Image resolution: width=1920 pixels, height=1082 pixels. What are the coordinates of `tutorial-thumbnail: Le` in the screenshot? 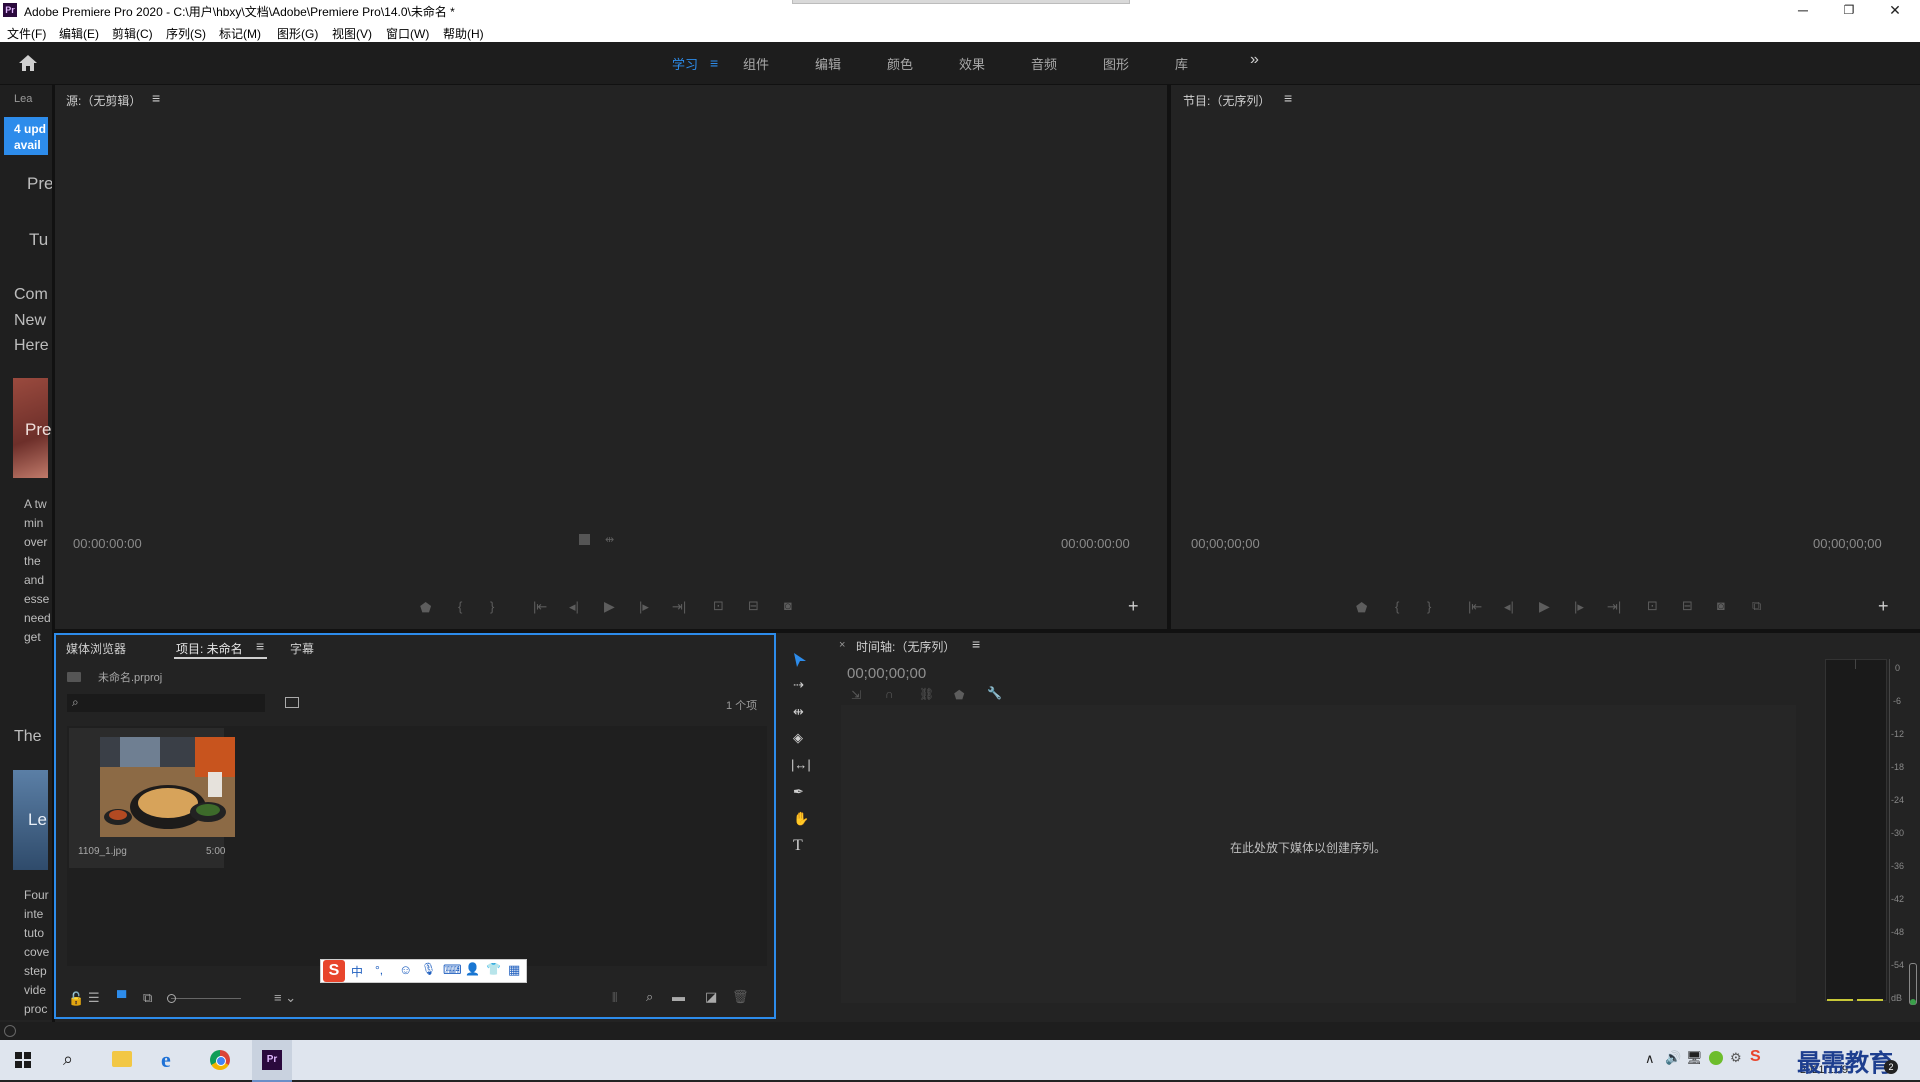 It's located at (30, 820).